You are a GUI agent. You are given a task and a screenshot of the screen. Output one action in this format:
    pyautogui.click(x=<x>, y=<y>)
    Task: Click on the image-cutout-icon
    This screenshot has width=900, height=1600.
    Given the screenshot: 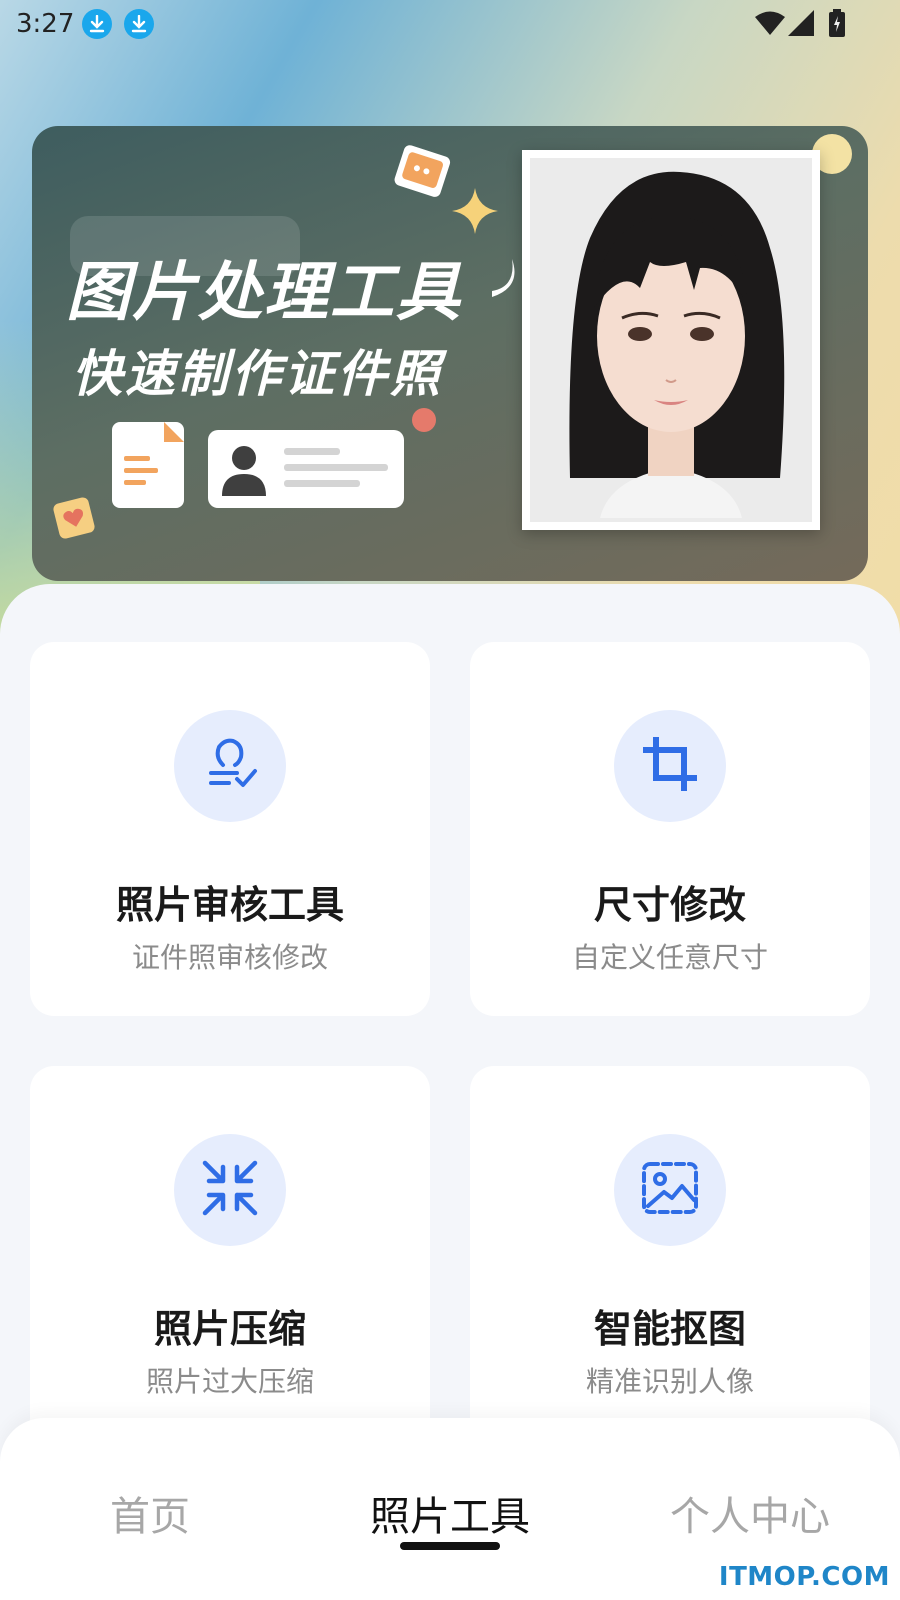 What is the action you would take?
    pyautogui.click(x=670, y=1190)
    